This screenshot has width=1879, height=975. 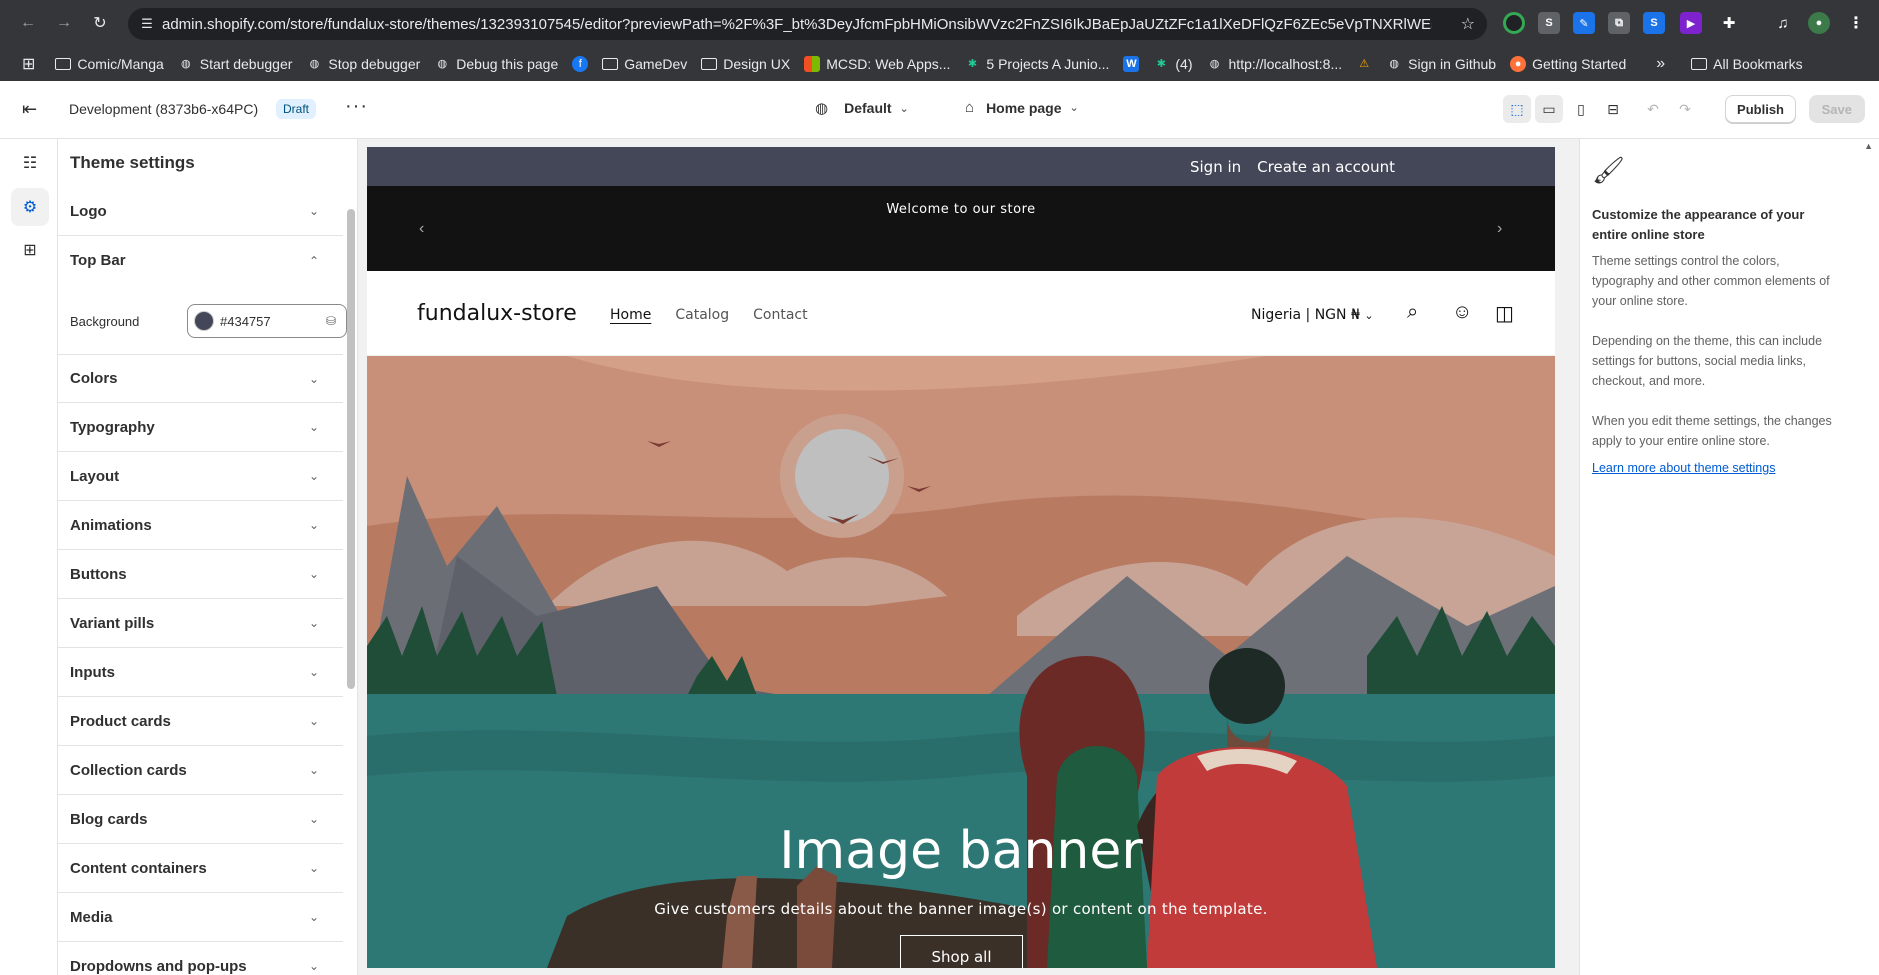 I want to click on reload-icon: ↻, so click(x=100, y=23).